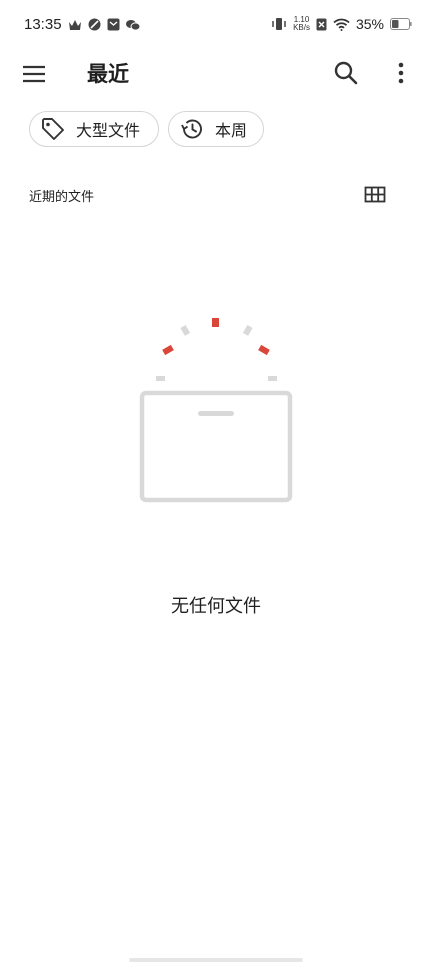 This screenshot has width=432, height=964. I want to click on speed-unit: KB/s, so click(301, 27).